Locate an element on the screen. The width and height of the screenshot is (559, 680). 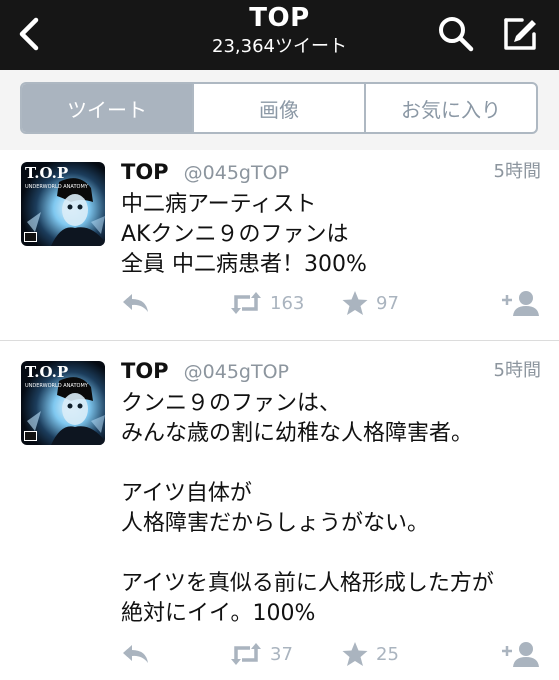
tab-favorites: お気に入り is located at coordinates (450, 108).